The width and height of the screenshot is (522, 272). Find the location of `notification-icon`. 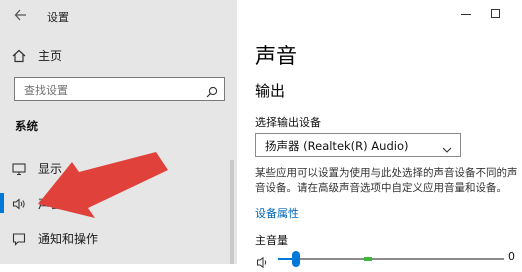

notification-icon is located at coordinates (19, 238).